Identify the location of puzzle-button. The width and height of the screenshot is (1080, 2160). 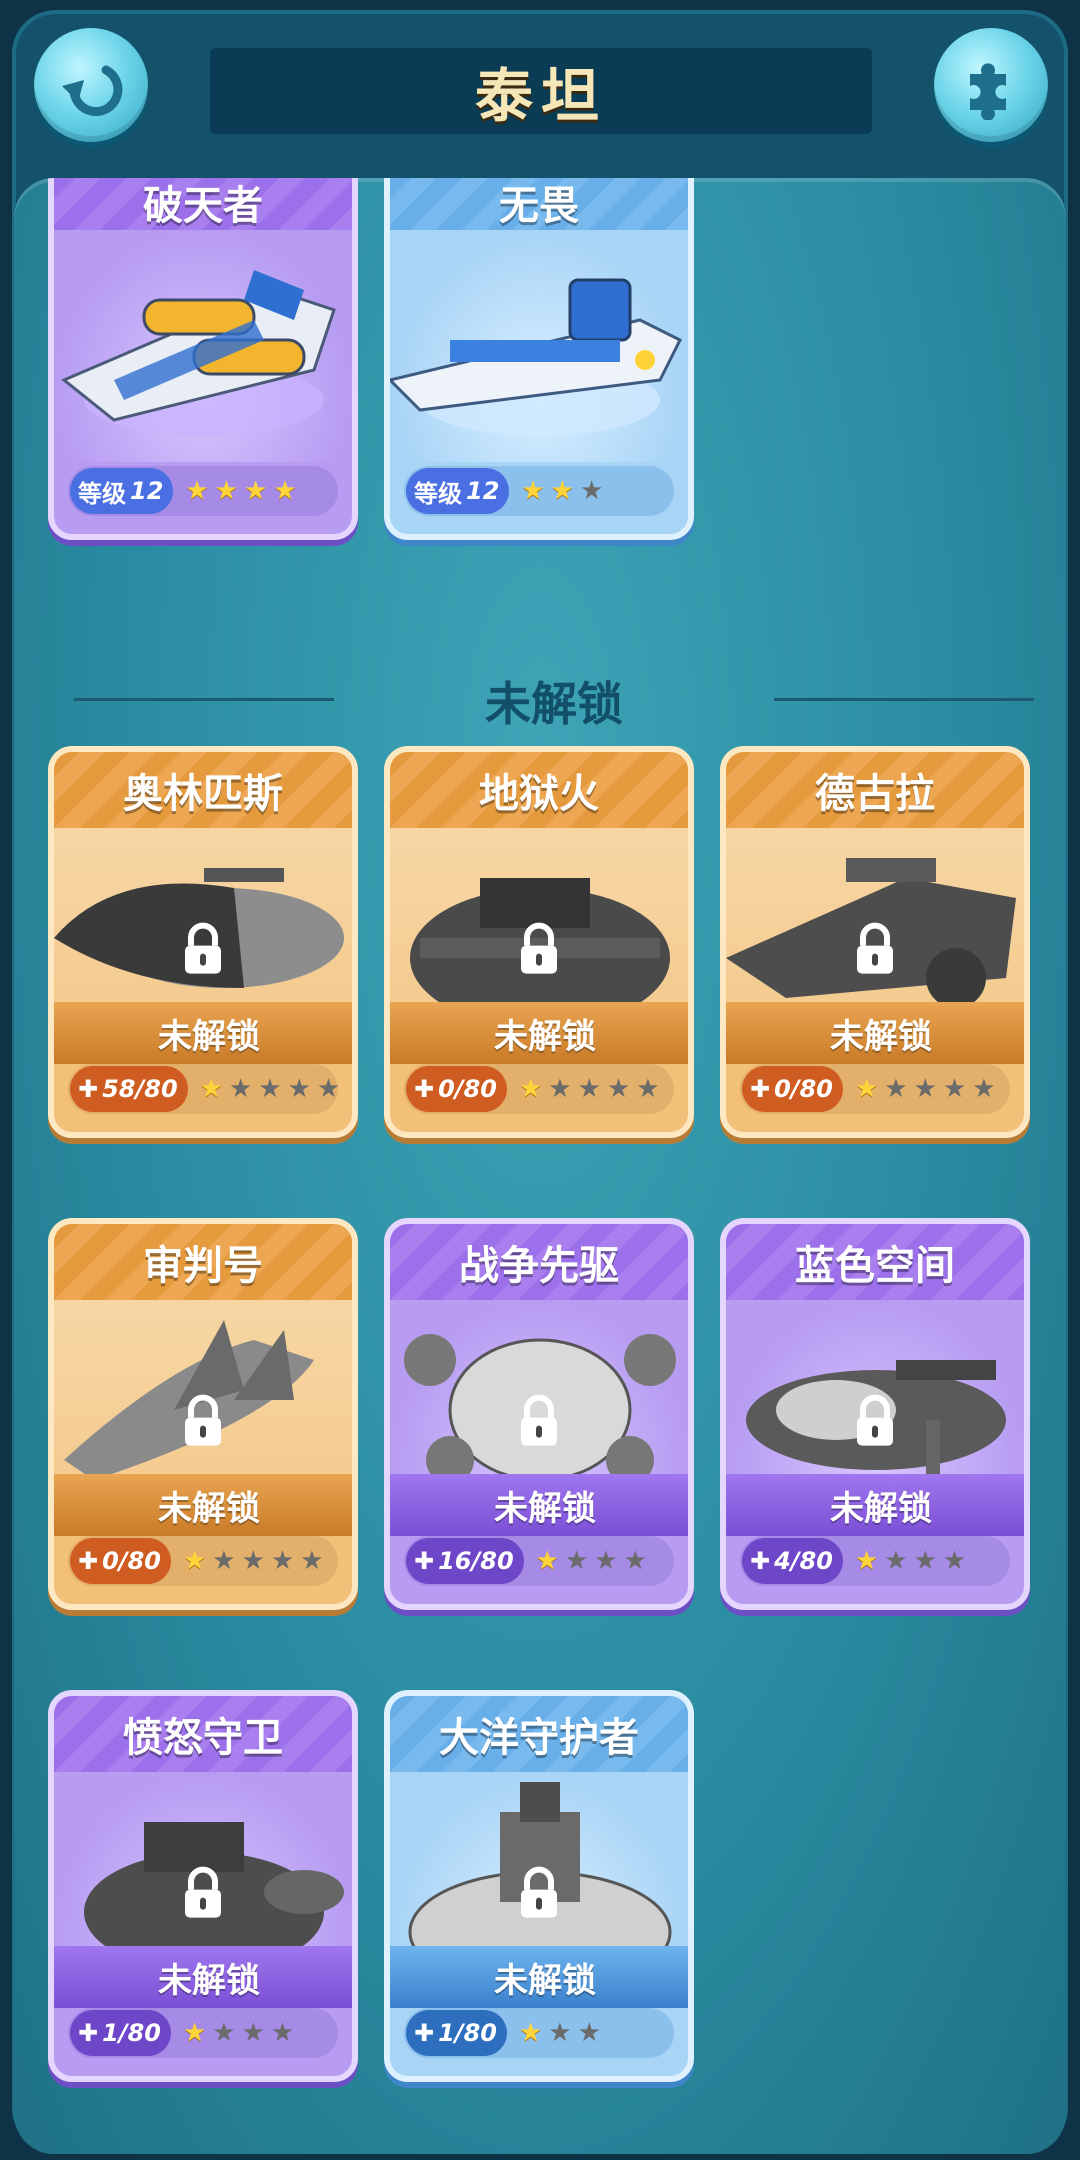
(991, 85).